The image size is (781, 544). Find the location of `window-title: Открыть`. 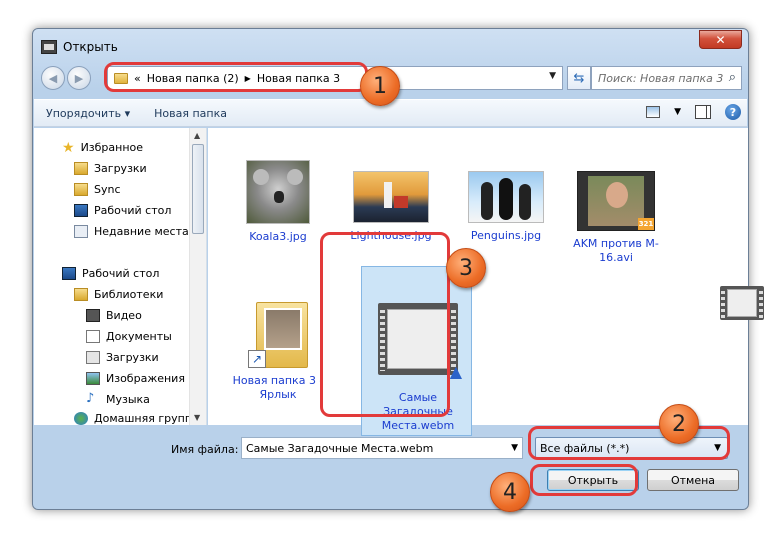

window-title: Открыть is located at coordinates (90, 47).